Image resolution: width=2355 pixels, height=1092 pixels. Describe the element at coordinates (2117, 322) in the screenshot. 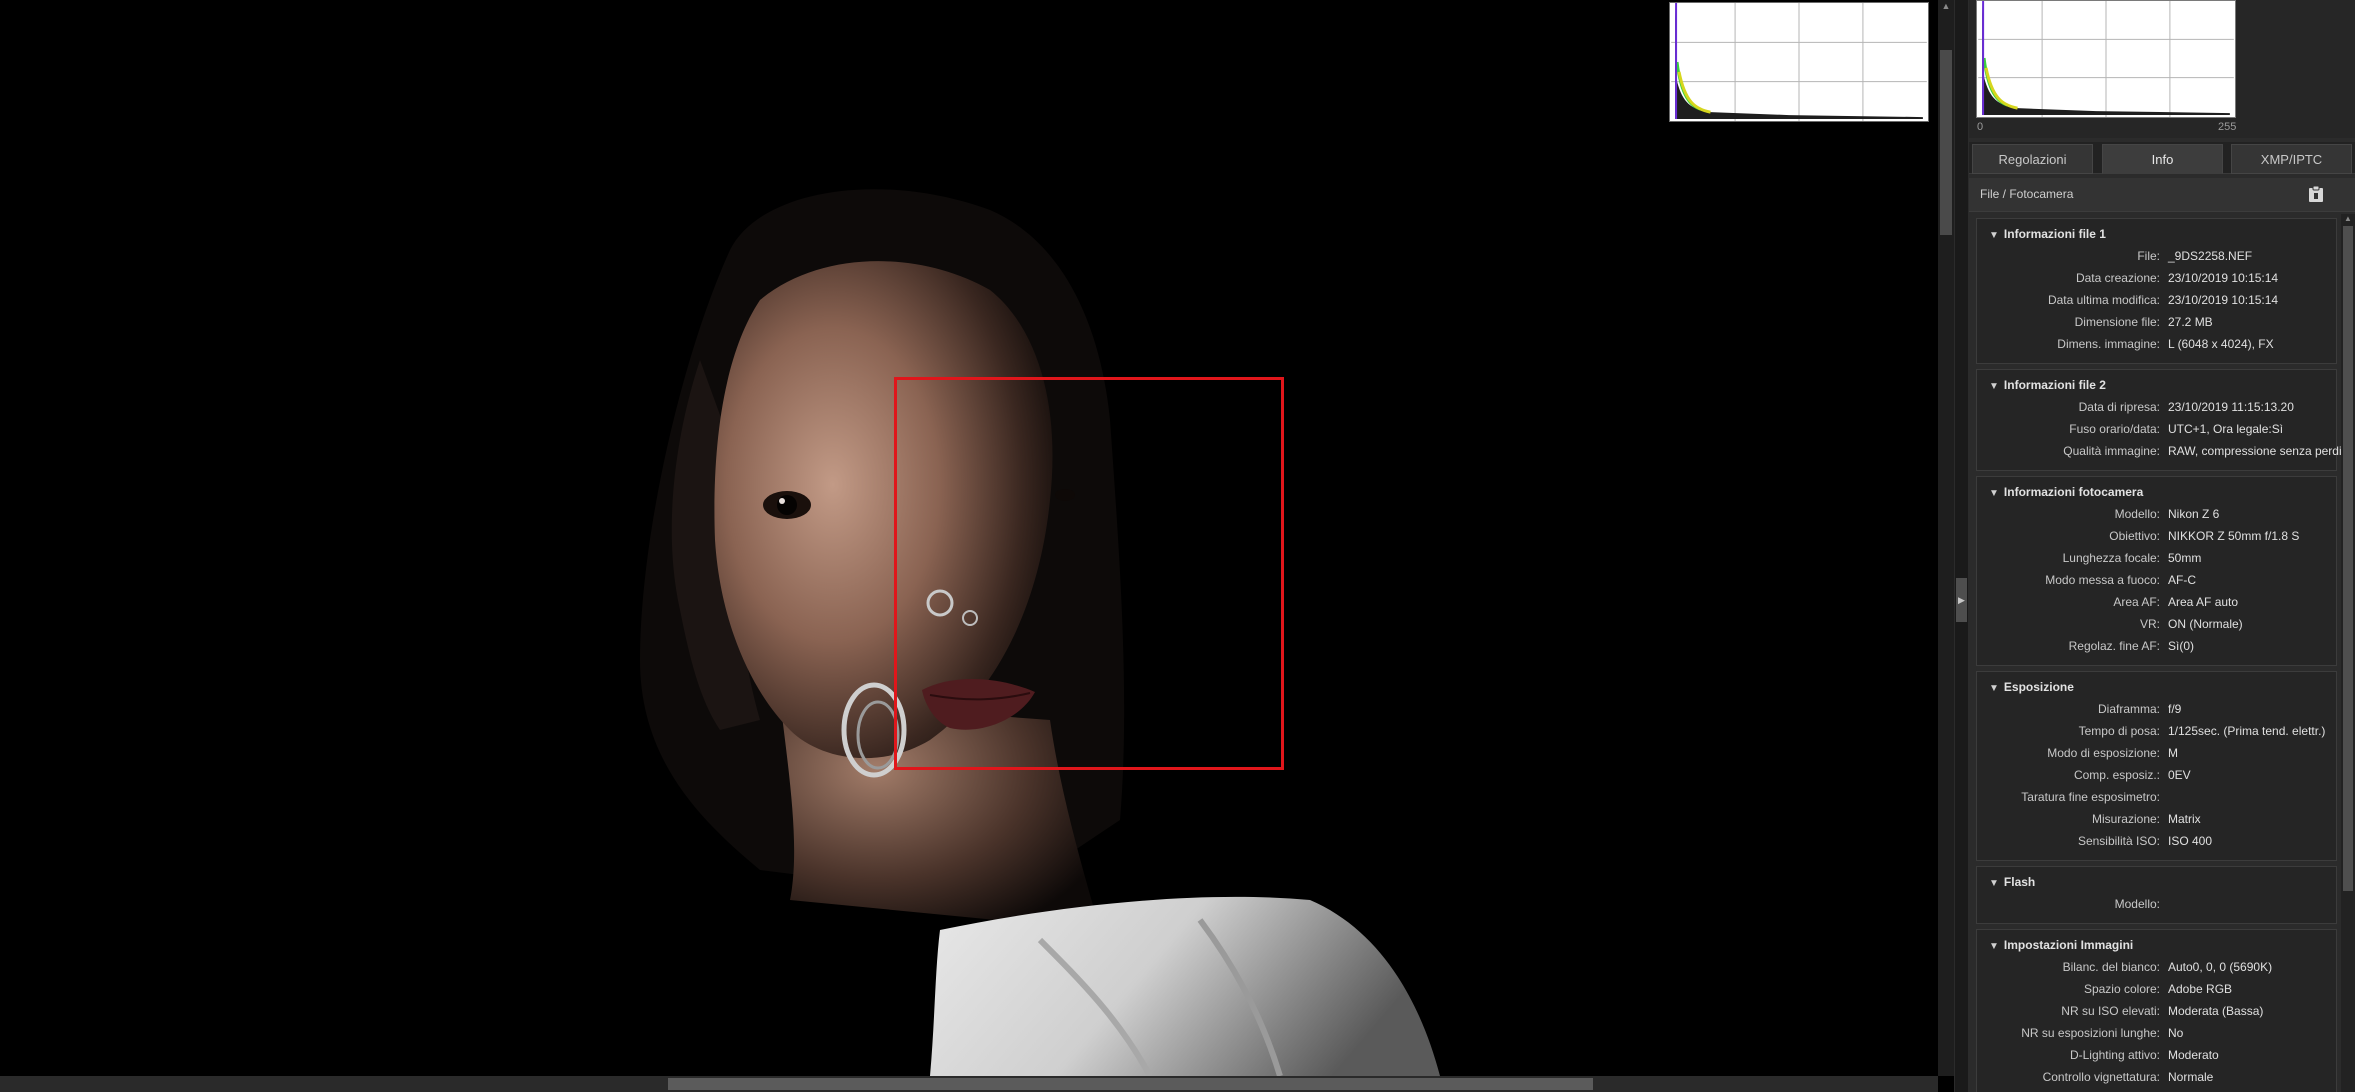

I see `info-row-label: Dimensione file:` at that location.